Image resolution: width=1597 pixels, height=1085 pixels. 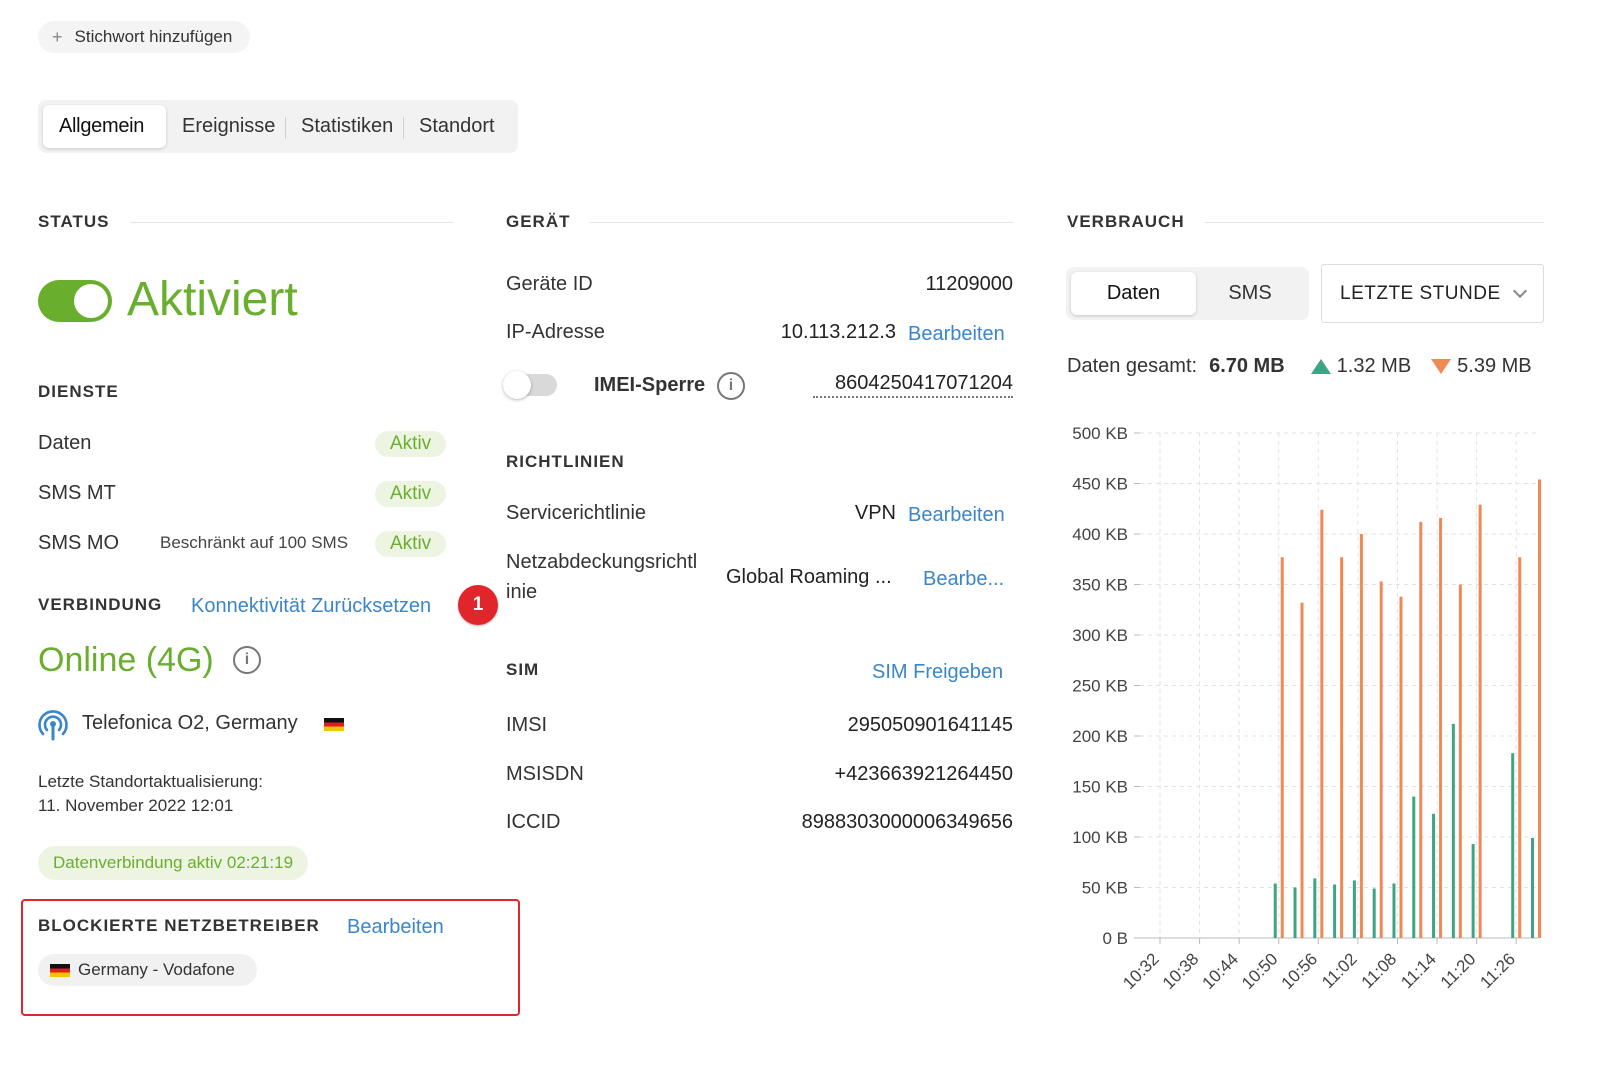 What do you see at coordinates (838, 332) in the screenshot?
I see `ip-value: 10.113.212.3` at bounding box center [838, 332].